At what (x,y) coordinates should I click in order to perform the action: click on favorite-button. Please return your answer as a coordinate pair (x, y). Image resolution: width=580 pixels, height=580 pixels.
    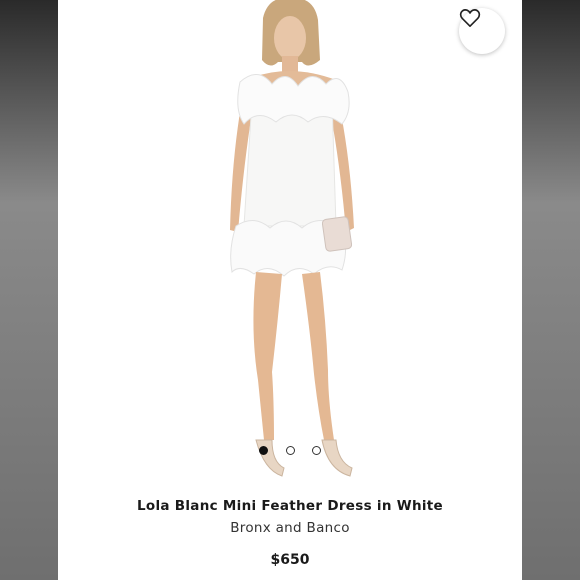
    Looking at the image, I should click on (482, 31).